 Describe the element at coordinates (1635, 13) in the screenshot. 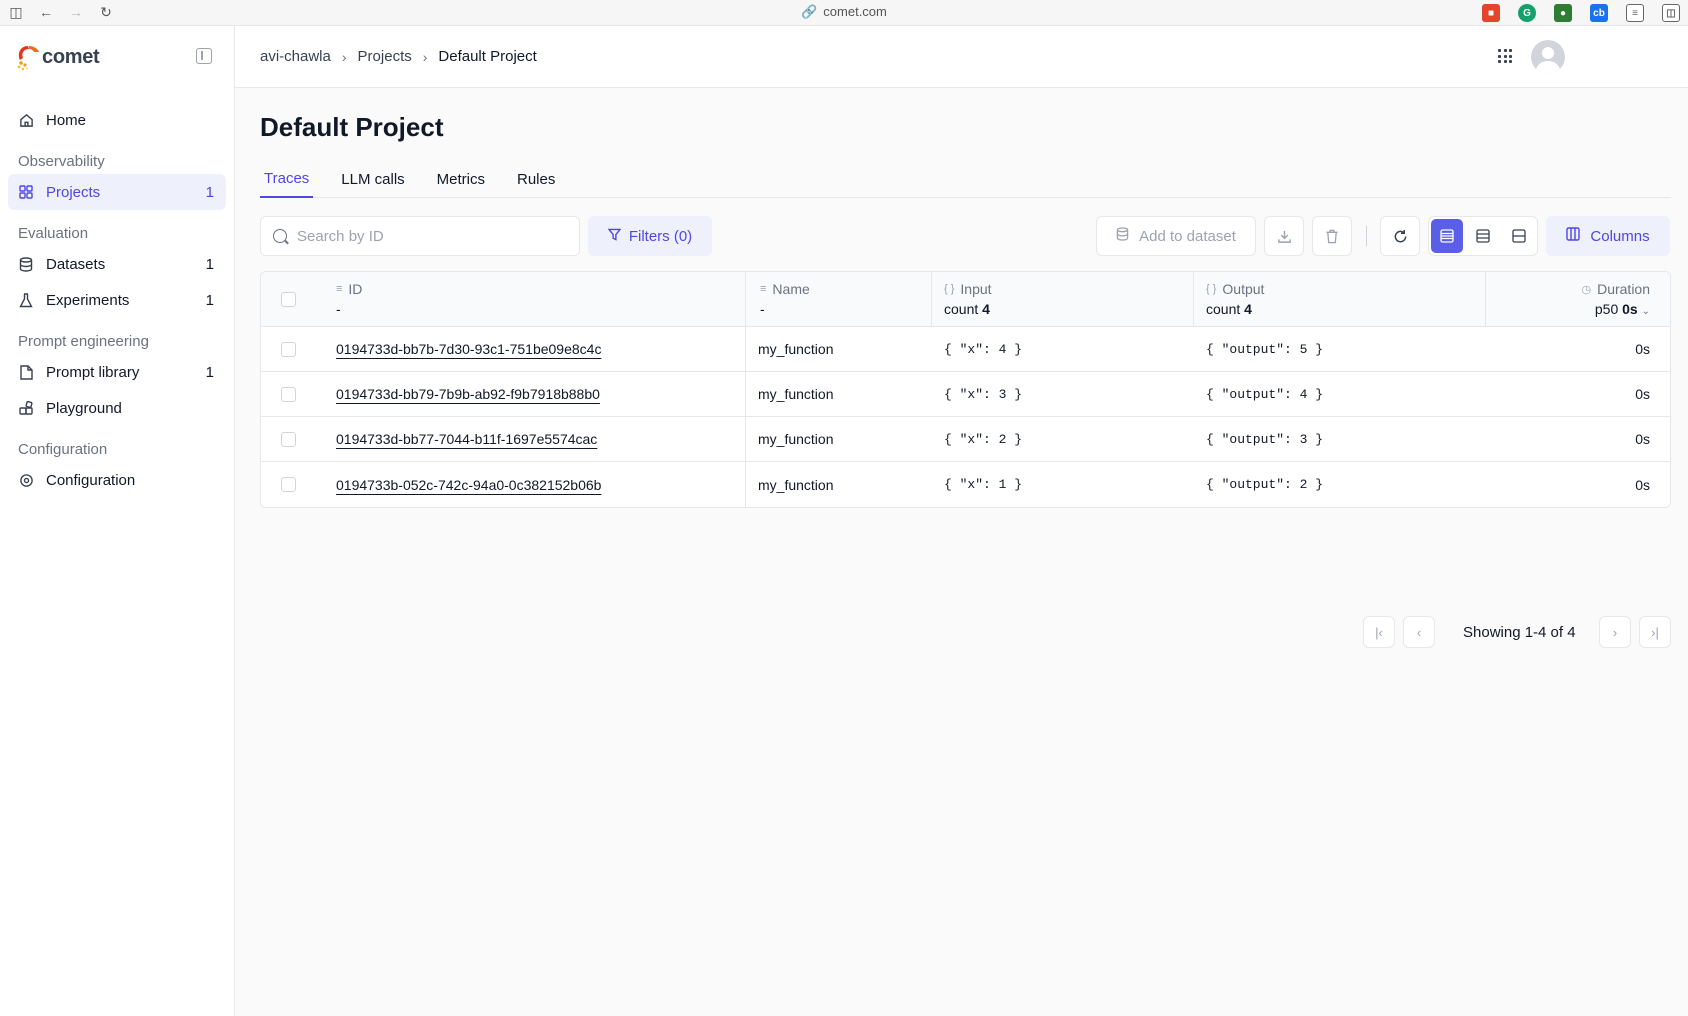

I see `extension-icon: ≡` at that location.